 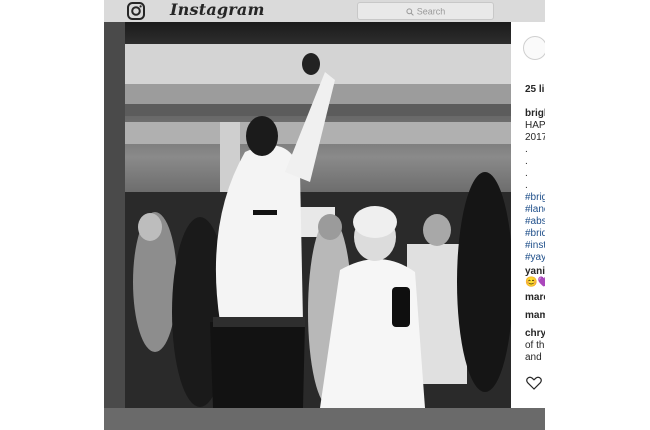 What do you see at coordinates (431, 11) in the screenshot?
I see `search-placeholder: Search` at bounding box center [431, 11].